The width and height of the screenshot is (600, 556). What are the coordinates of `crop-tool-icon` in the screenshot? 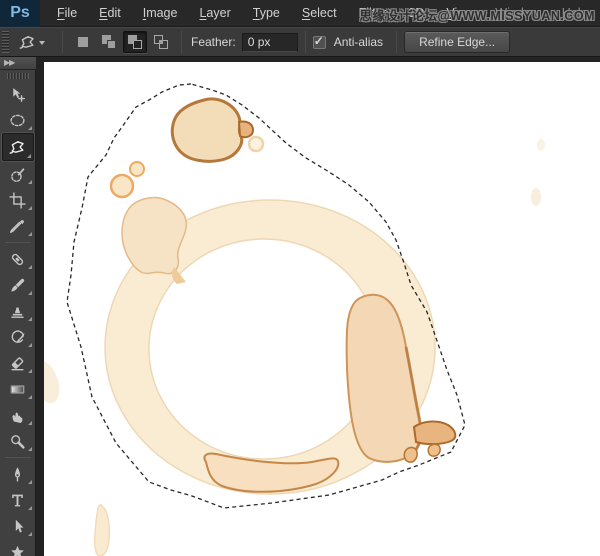 It's located at (17, 200).